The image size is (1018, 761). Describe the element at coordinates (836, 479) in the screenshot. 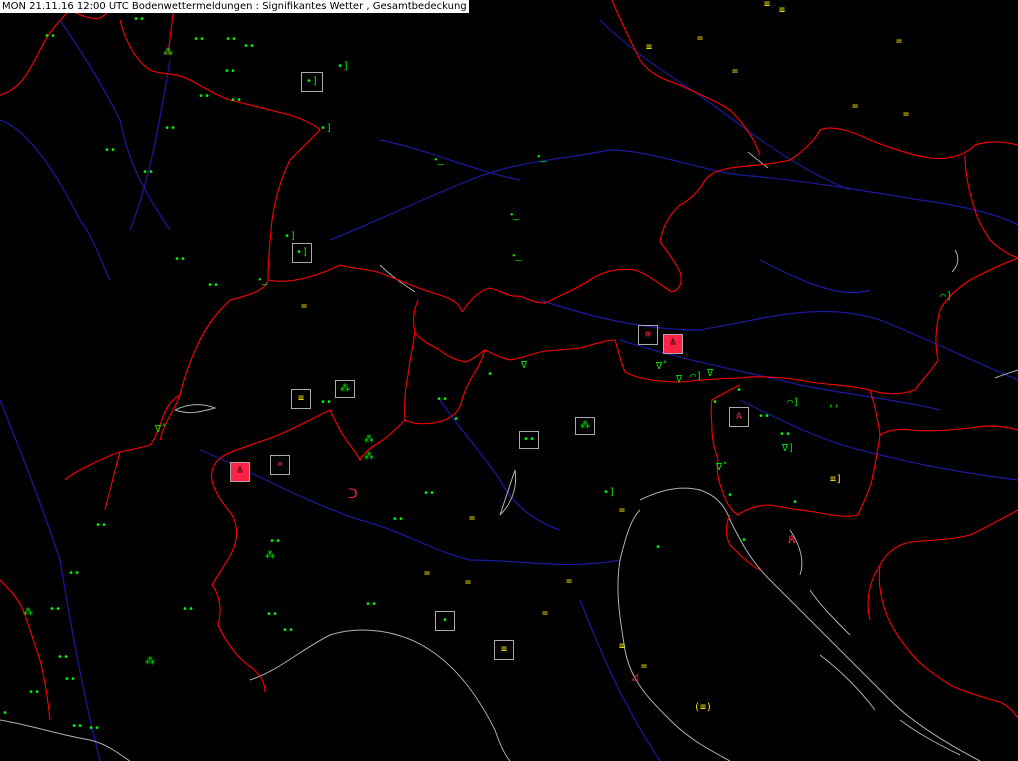

I see `fog-icon: ≡]` at that location.